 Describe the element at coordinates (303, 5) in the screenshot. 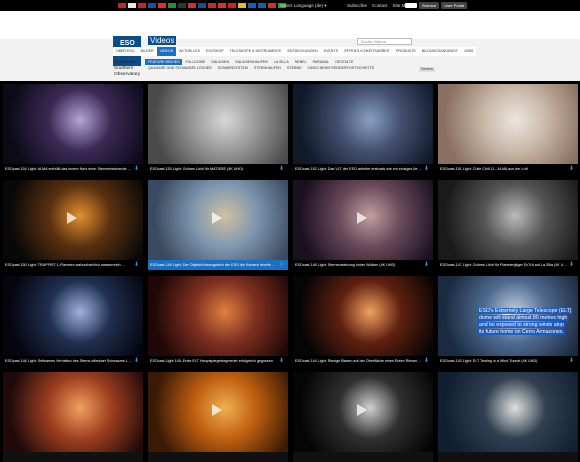

I see `language-selector: Select Language (de) ▾` at that location.